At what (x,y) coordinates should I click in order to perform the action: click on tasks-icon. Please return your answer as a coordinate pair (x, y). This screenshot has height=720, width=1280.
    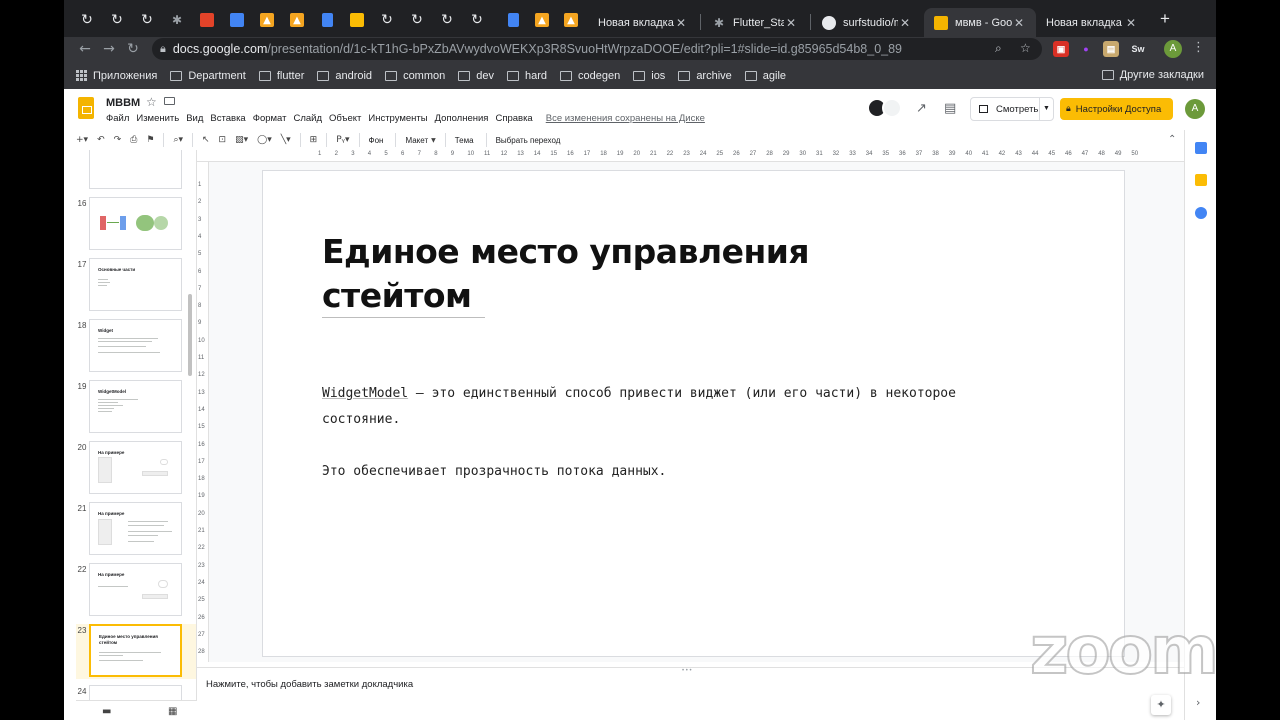
    Looking at the image, I should click on (1201, 213).